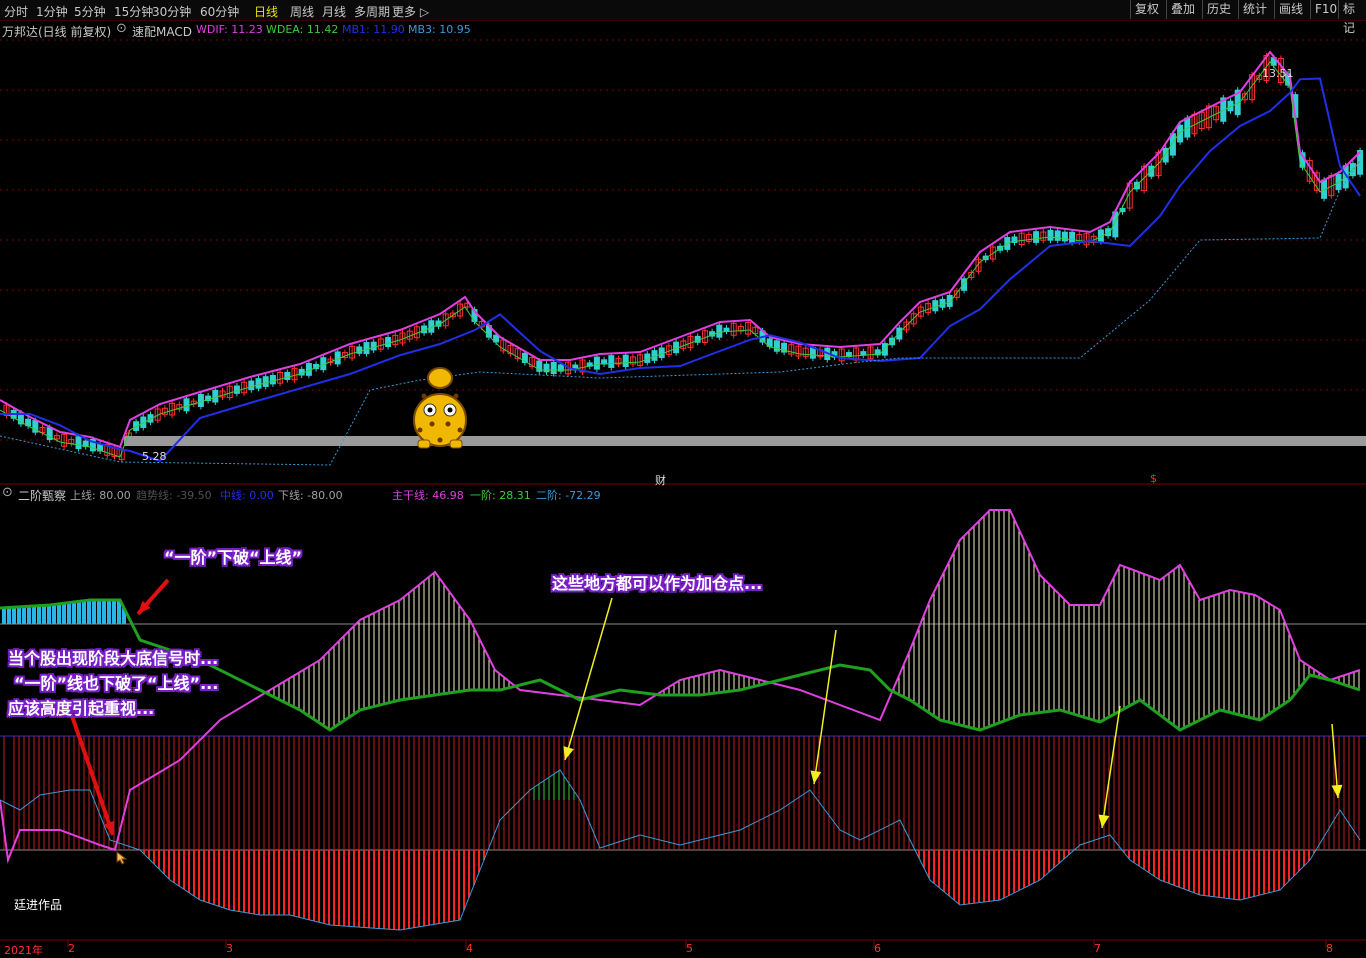 The image size is (1366, 958). What do you see at coordinates (229, 29) in the screenshot?
I see `main-legend-item: WDIF: 11.23` at bounding box center [229, 29].